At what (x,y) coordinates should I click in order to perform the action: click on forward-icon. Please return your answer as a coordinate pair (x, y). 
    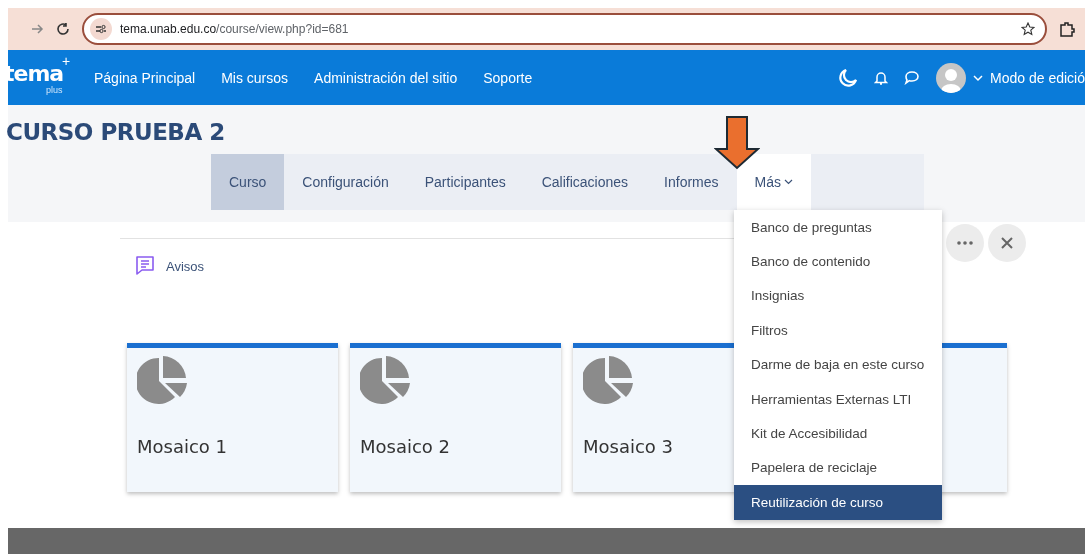
    Looking at the image, I should click on (37, 29).